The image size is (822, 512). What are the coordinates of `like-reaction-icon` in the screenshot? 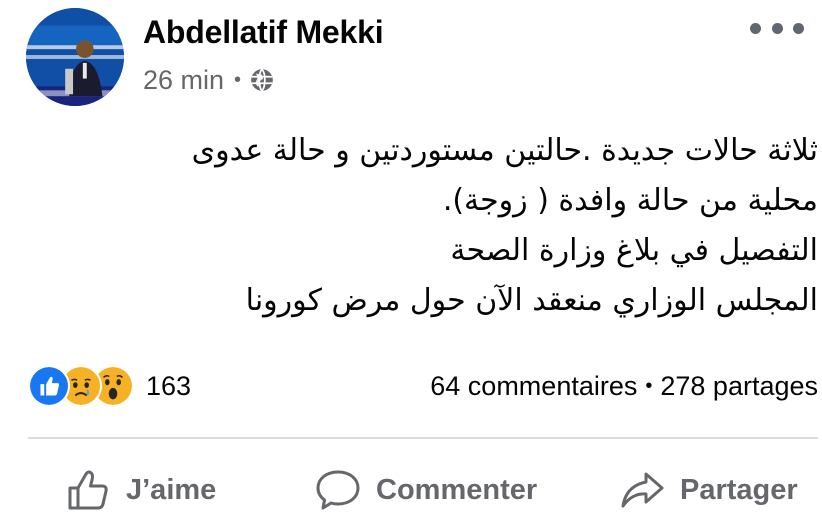 It's located at (49, 386).